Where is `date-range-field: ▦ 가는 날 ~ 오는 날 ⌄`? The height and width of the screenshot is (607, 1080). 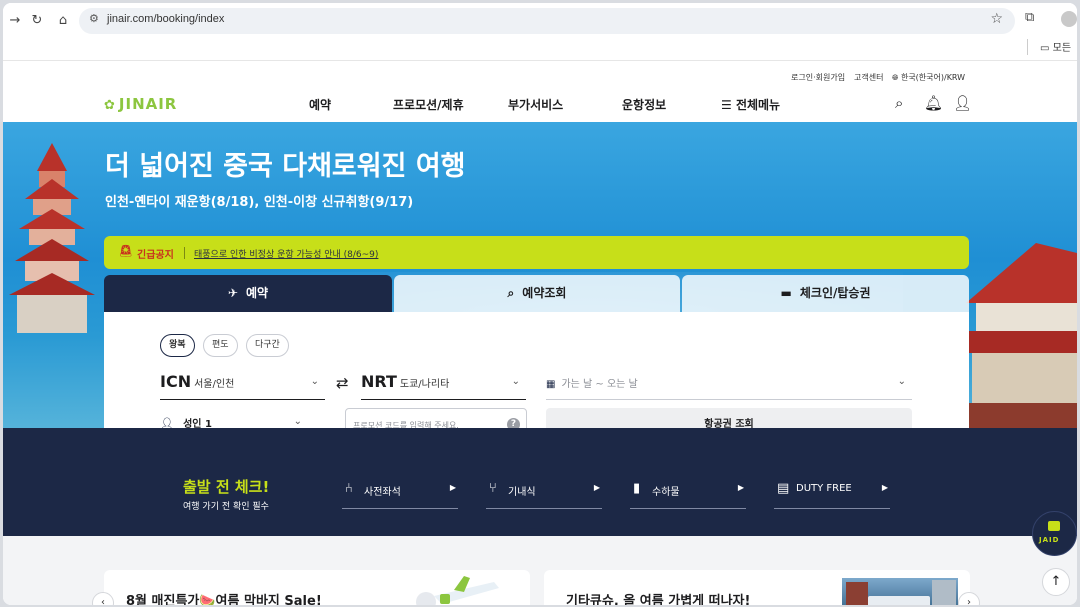 date-range-field: ▦ 가는 날 ~ 오는 날 ⌄ is located at coordinates (729, 386).